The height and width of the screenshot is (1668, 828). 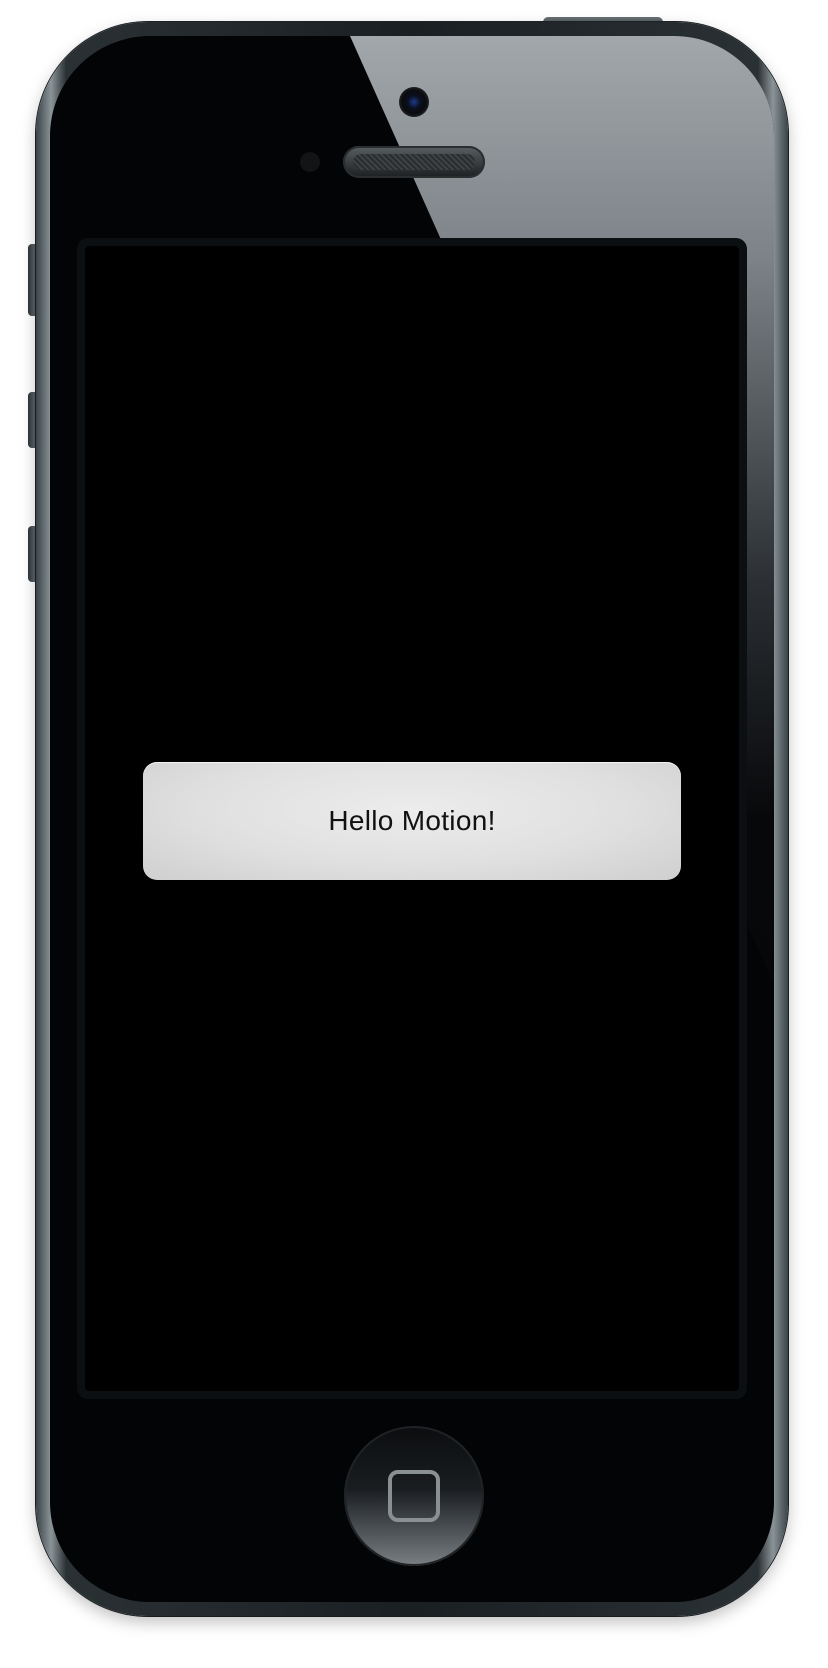 I want to click on hello-motion-label: Hello Motion!, so click(x=412, y=820).